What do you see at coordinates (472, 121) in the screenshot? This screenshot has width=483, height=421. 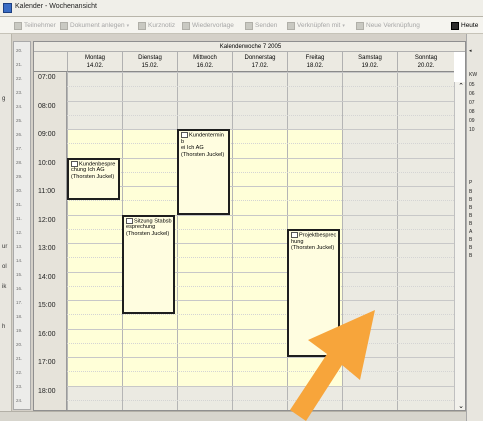 I see `week-number: 09` at bounding box center [472, 121].